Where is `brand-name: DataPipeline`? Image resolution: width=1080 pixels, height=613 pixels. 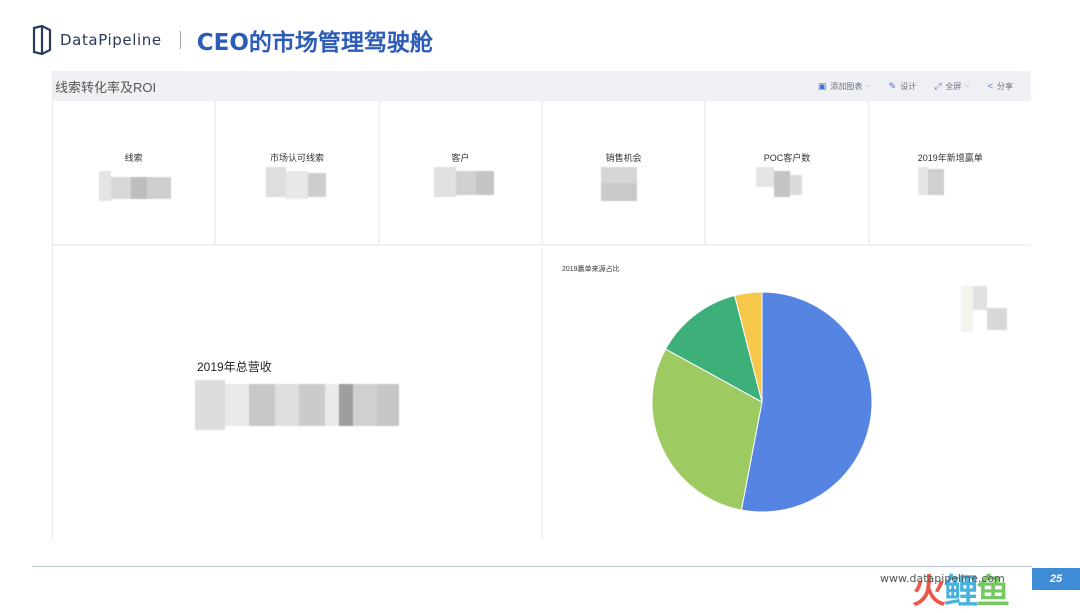
brand-name: DataPipeline is located at coordinates (111, 40).